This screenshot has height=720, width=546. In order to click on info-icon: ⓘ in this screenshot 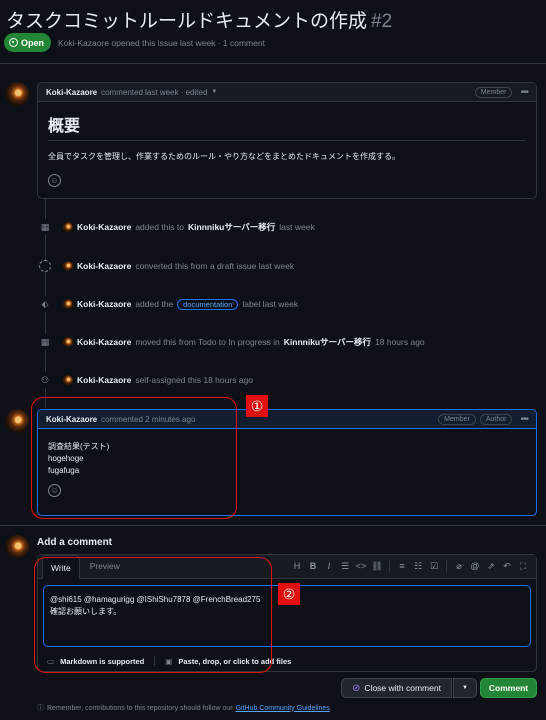, I will do `click(40, 708)`.